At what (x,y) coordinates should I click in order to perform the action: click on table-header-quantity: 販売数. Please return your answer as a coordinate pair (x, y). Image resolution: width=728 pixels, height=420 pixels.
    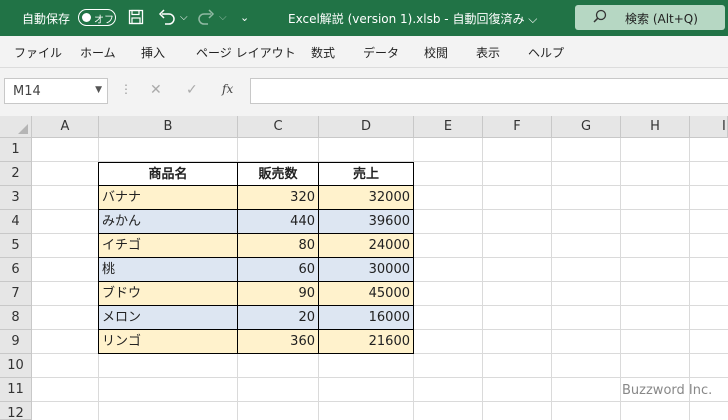
    Looking at the image, I should click on (278, 174).